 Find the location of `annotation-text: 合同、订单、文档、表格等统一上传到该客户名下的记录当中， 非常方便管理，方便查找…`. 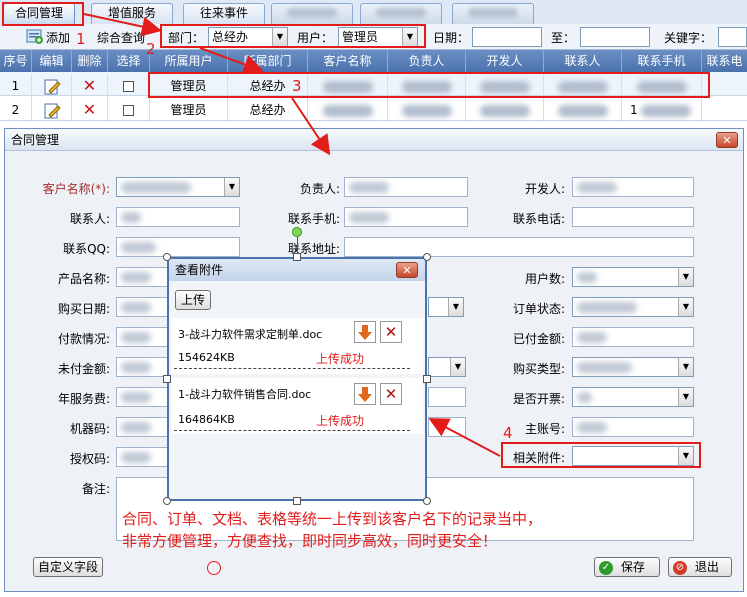

annotation-text: 合同、订单、文档、表格等统一上传到该客户名下的记录当中， 非常方便管理，方便查找… is located at coordinates (332, 530).